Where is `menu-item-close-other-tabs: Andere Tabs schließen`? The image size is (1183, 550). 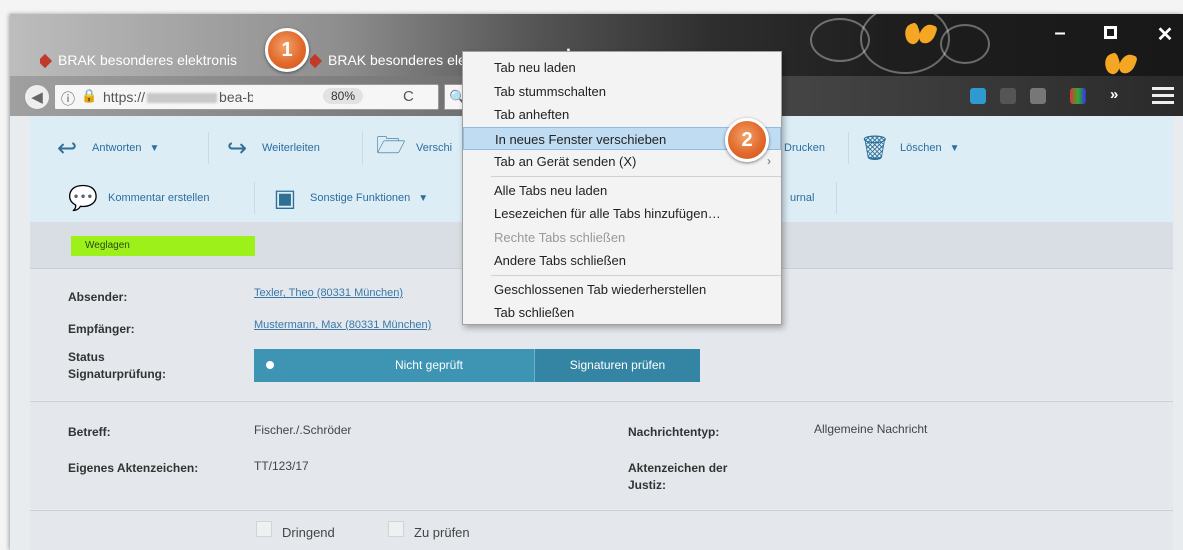 menu-item-close-other-tabs: Andere Tabs schließen is located at coordinates (622, 261).